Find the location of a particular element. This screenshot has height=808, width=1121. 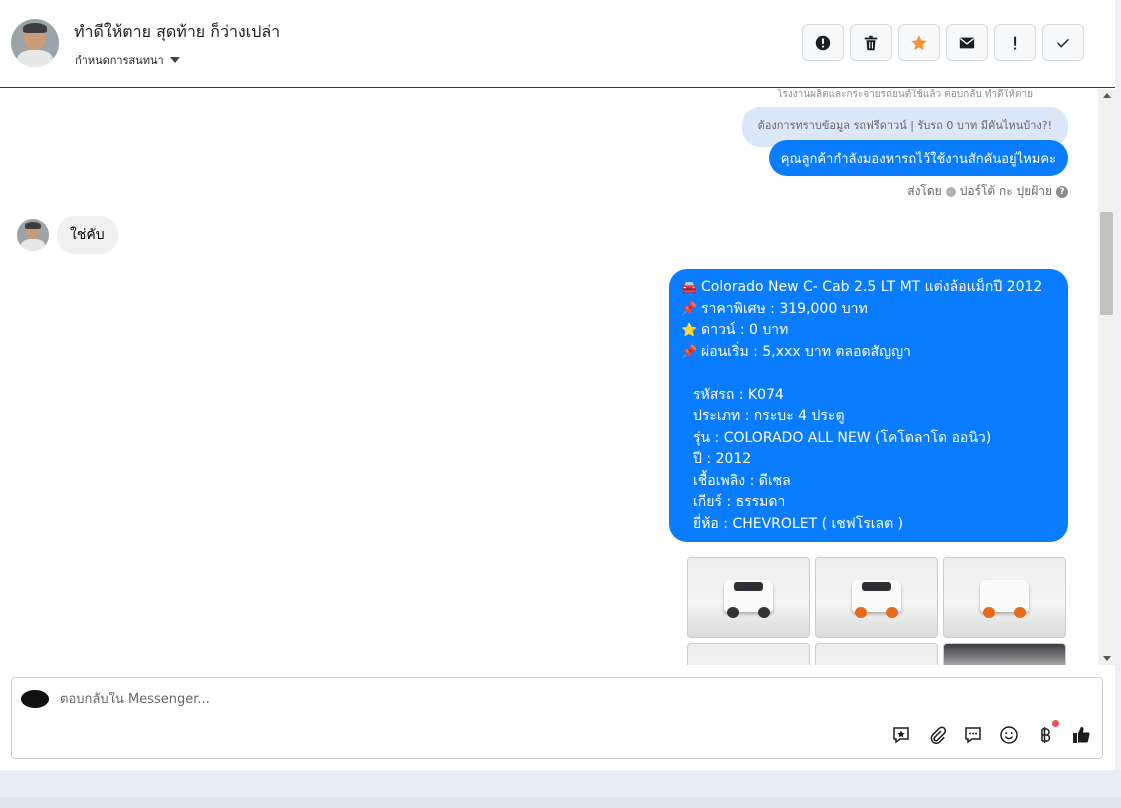

photo-gallery is located at coordinates (877, 611).